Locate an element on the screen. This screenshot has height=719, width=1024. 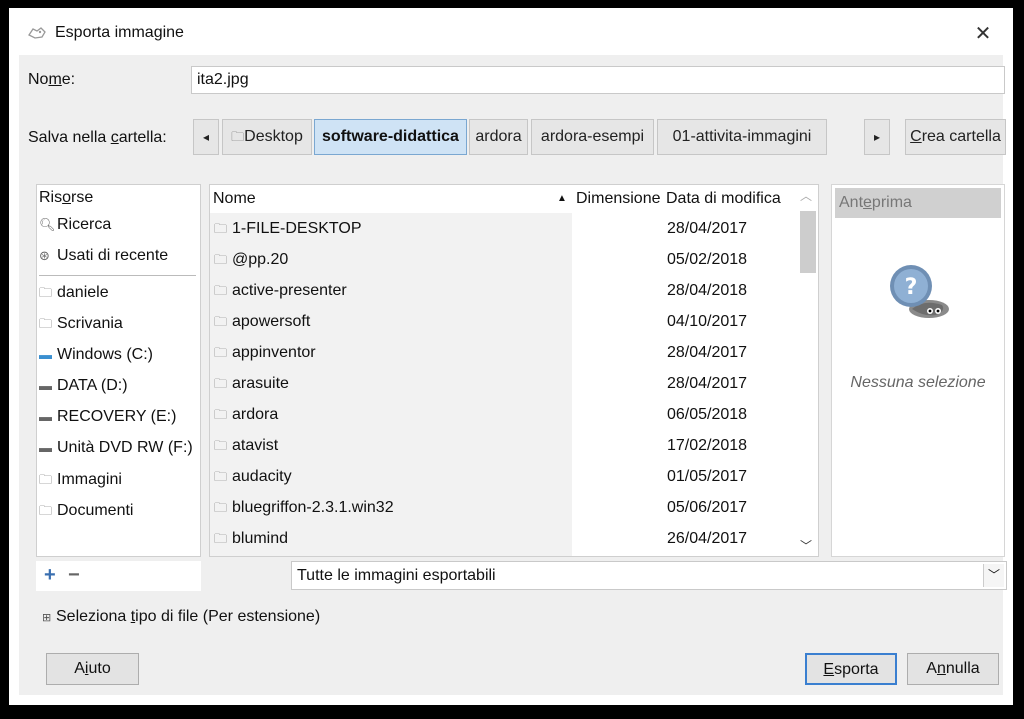
column-header-name: Nome is located at coordinates (234, 199).